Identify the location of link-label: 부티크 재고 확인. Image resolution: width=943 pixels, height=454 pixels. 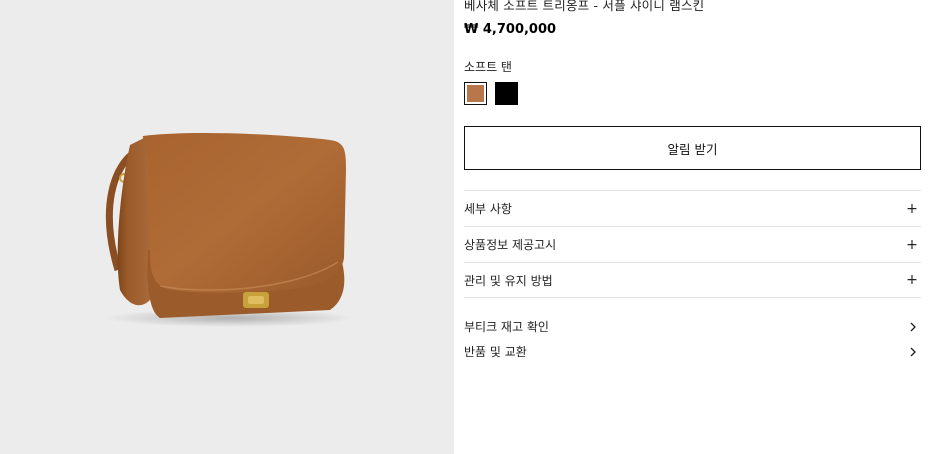
(506, 327).